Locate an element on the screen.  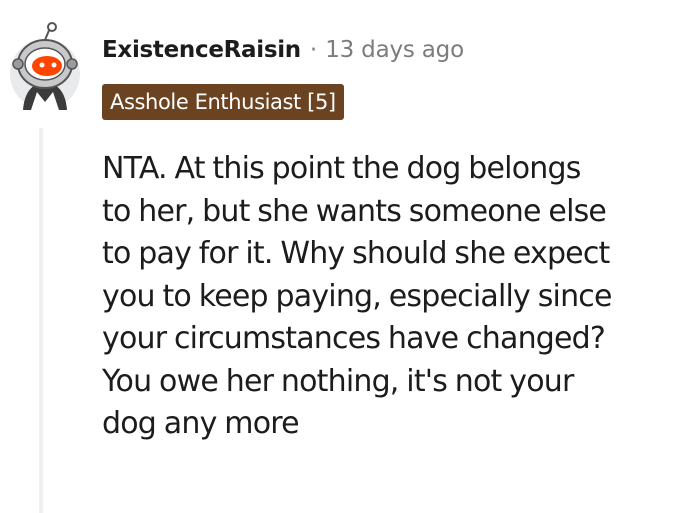
comment-header: ExistenceRaisin · 13 days ago is located at coordinates (283, 50).